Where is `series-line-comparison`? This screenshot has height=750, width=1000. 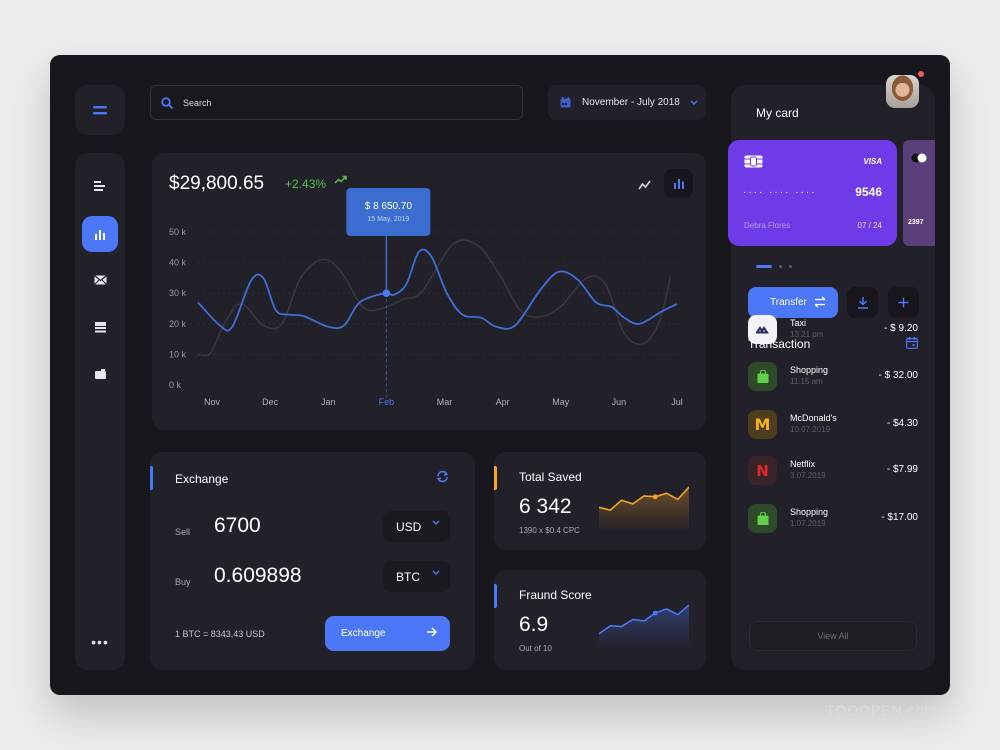
series-line-comparison is located at coordinates (434, 298).